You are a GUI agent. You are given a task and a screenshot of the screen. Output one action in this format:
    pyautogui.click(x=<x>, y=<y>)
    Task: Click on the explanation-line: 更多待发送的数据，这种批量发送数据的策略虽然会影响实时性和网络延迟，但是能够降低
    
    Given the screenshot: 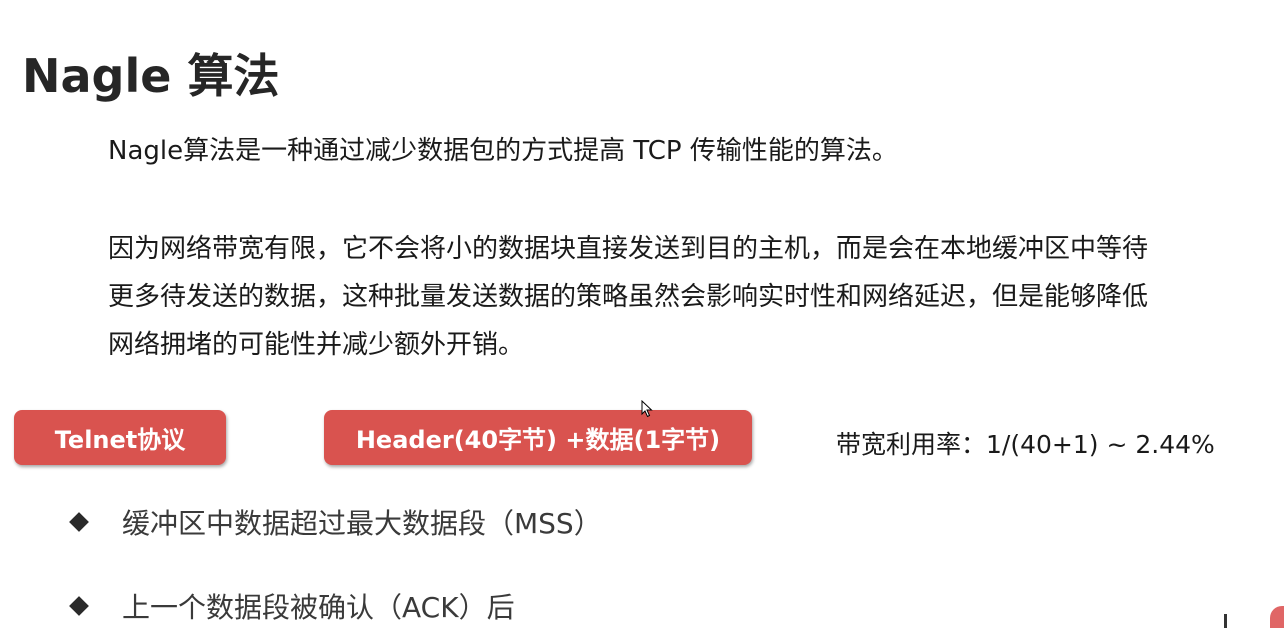 What is the action you would take?
    pyautogui.click(x=628, y=297)
    